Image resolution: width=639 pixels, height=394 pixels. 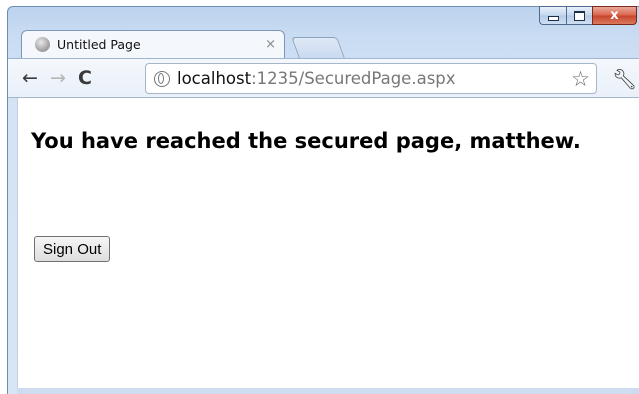 What do you see at coordinates (42, 44) in the screenshot?
I see `globe-favicon-icon` at bounding box center [42, 44].